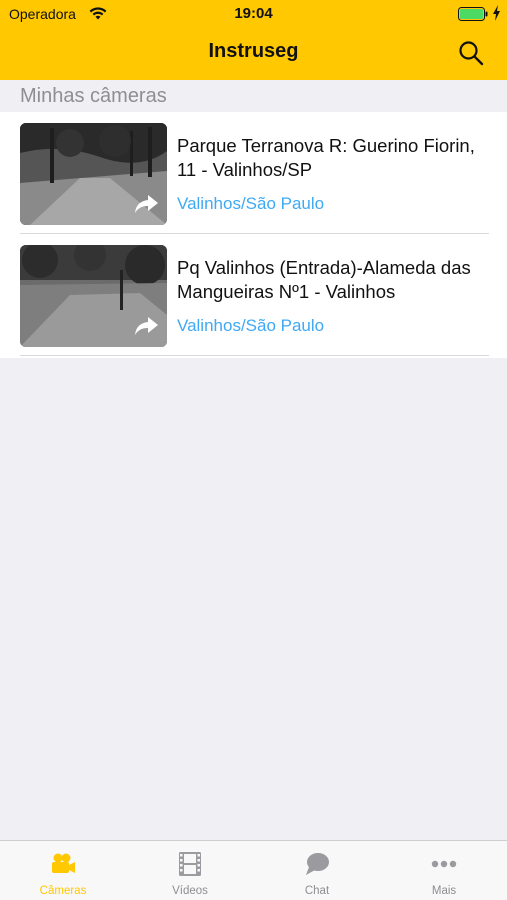 The image size is (507, 900). I want to click on battery-charging-icon, so click(473, 14).